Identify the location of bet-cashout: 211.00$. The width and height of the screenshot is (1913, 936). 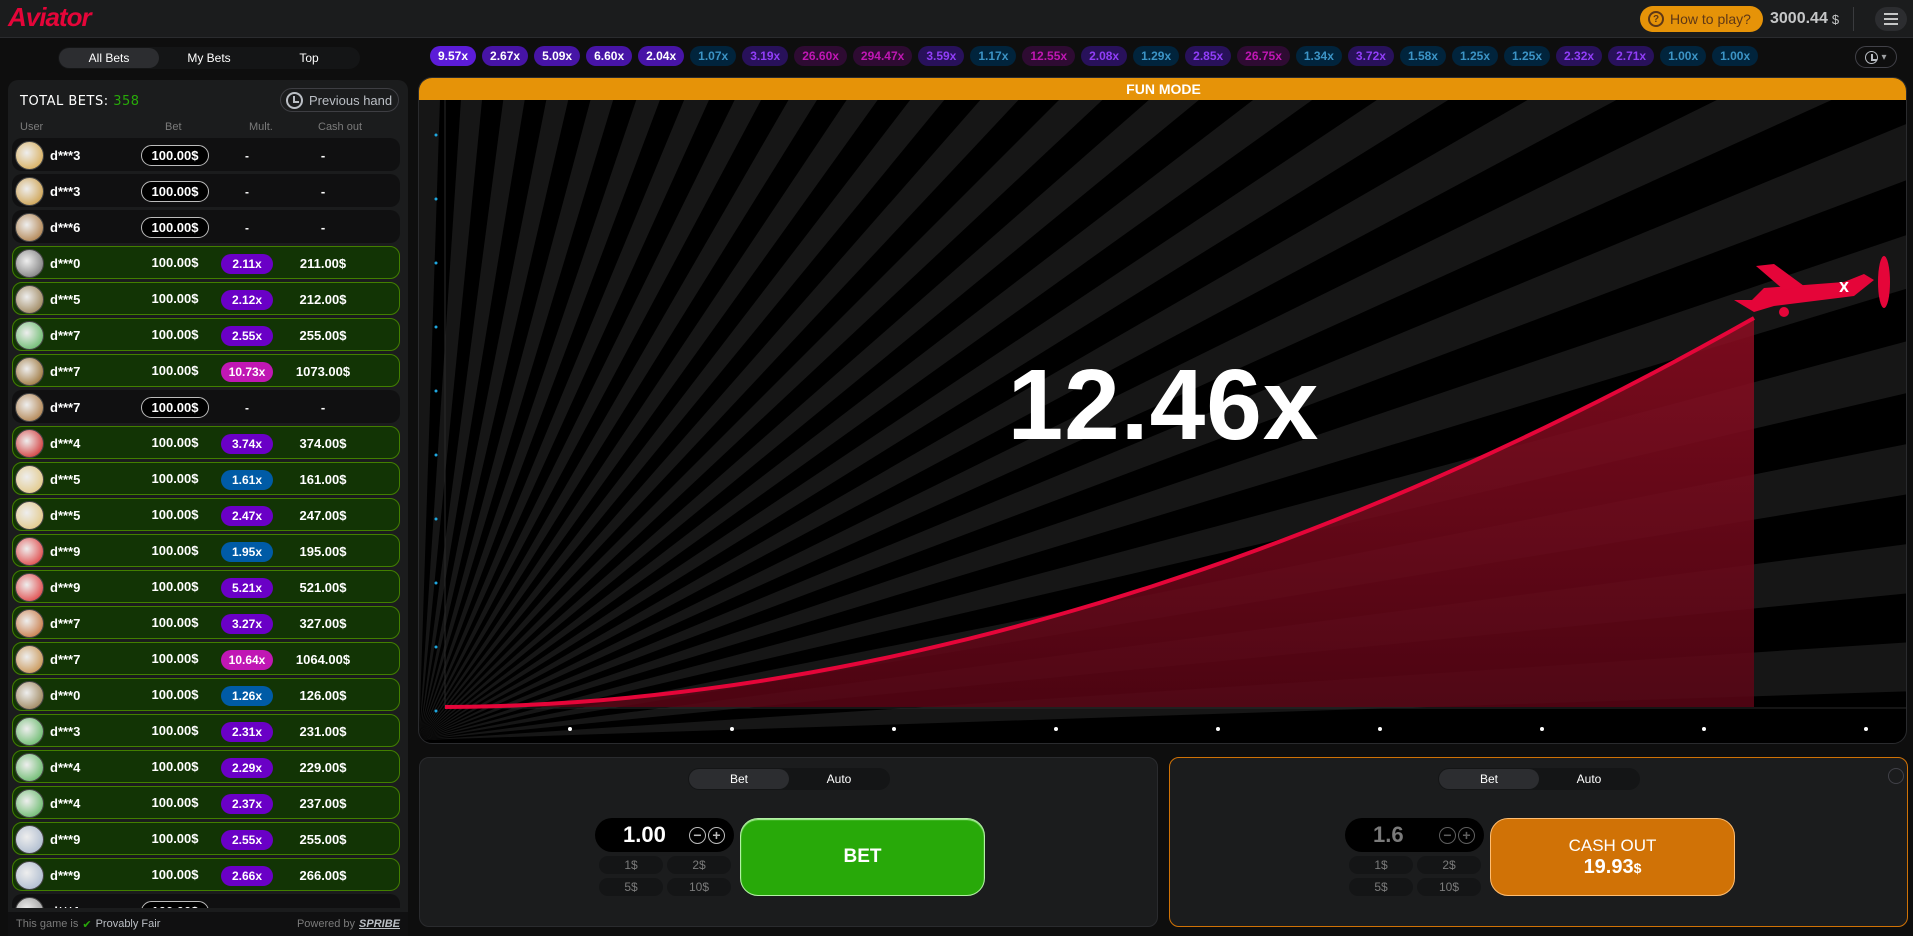
(323, 263).